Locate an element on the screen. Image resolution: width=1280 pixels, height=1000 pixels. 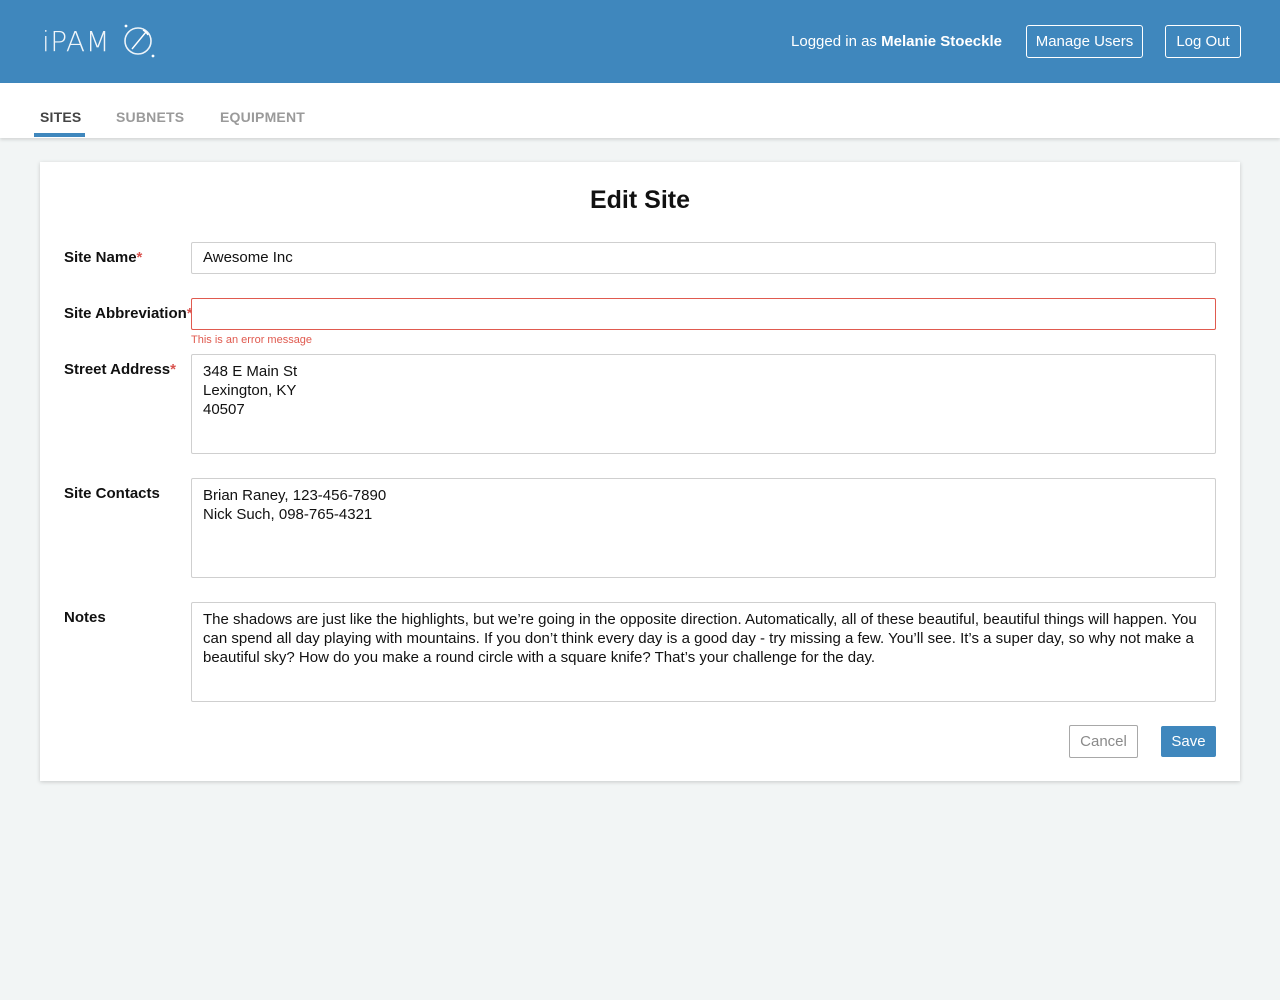
site-name-label-text: Site Name is located at coordinates (100, 257).